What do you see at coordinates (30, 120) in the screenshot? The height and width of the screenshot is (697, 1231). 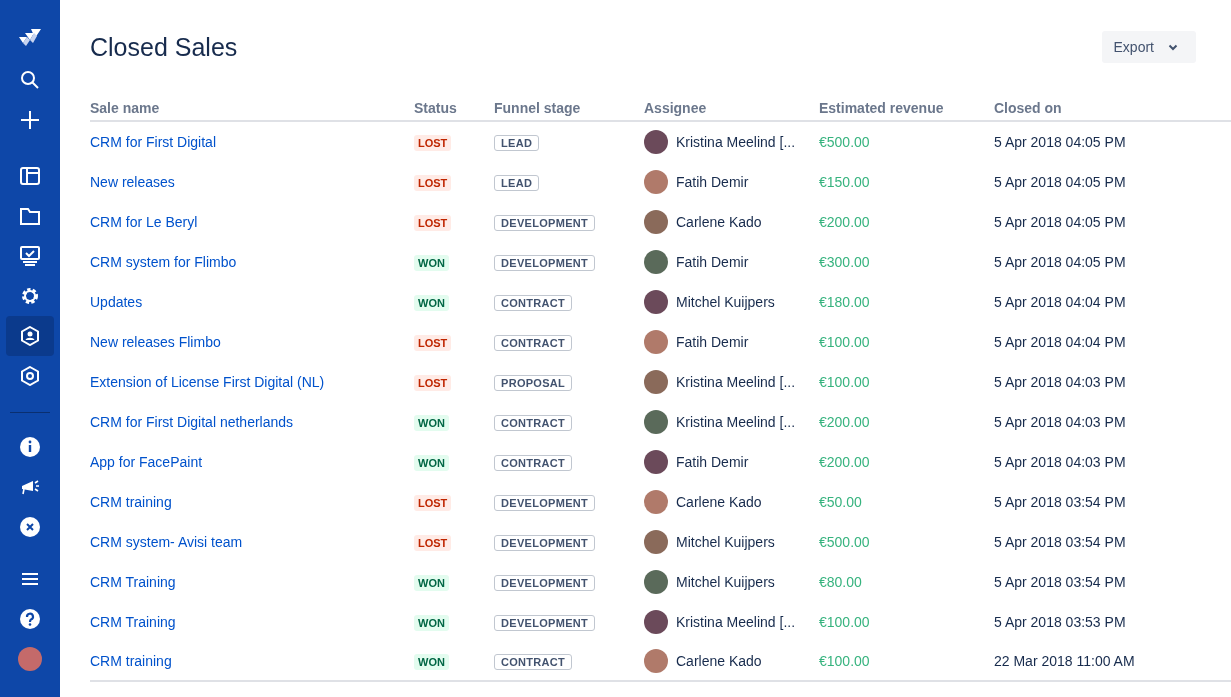 I see `plus-icon` at bounding box center [30, 120].